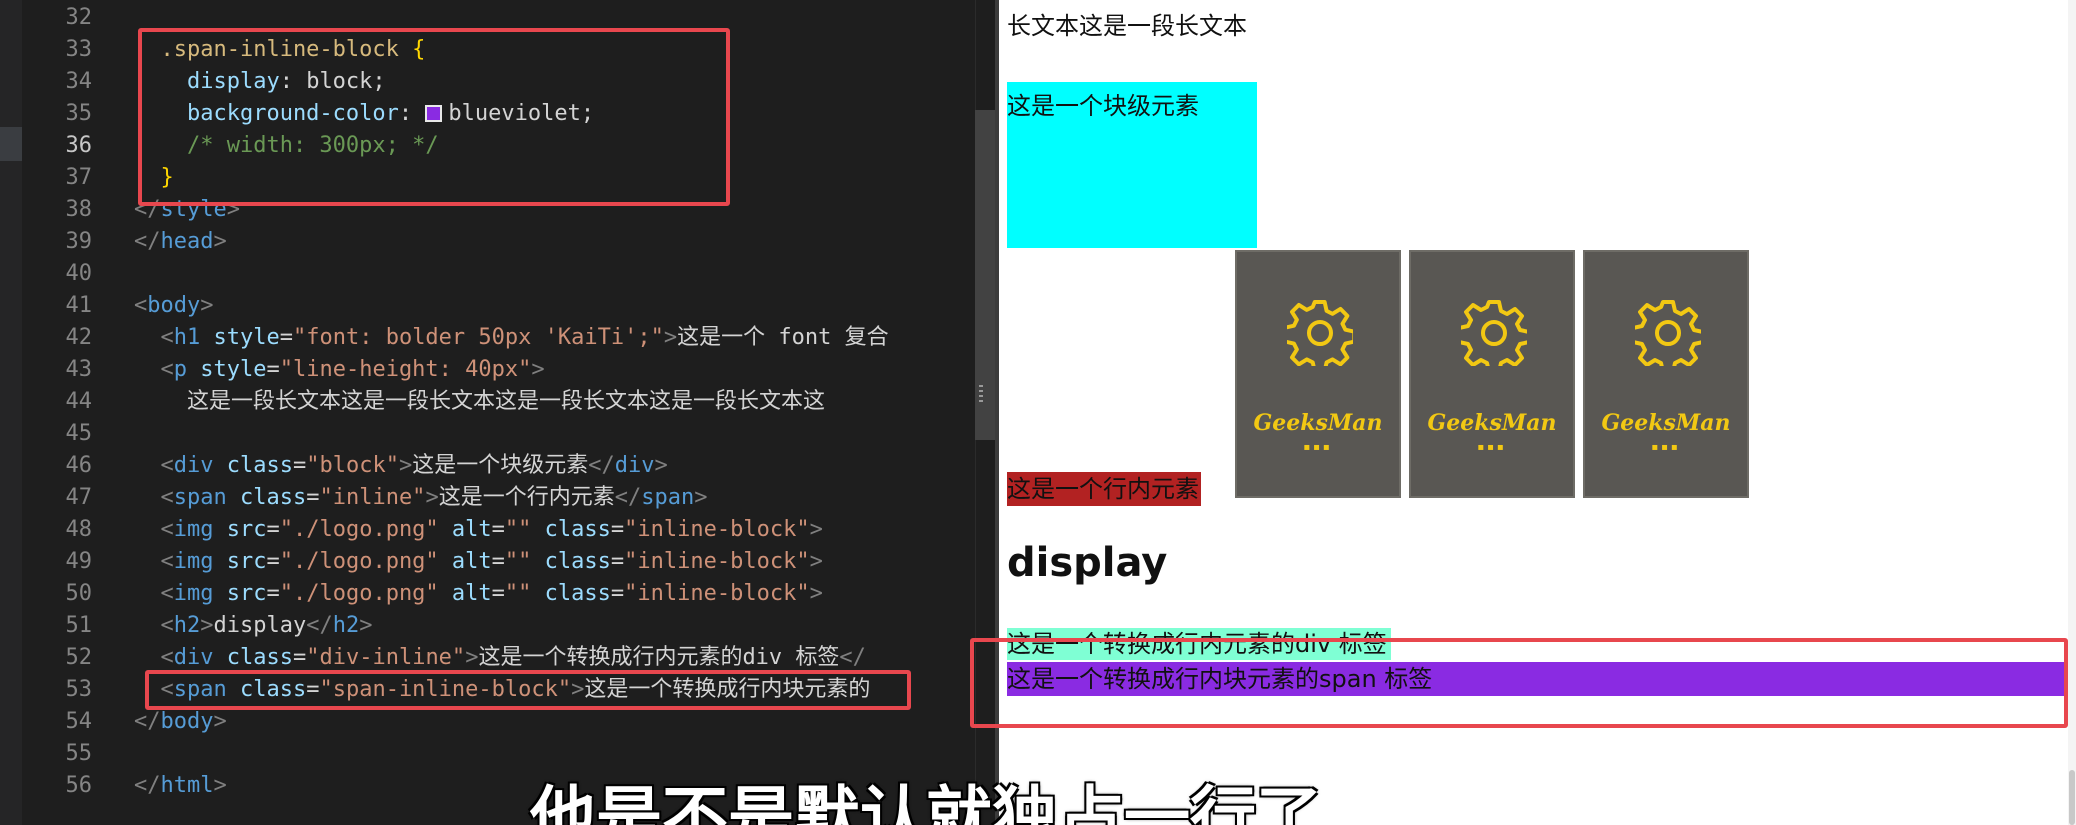  Describe the element at coordinates (372, 497) in the screenshot. I see `code-token: "inline"` at that location.